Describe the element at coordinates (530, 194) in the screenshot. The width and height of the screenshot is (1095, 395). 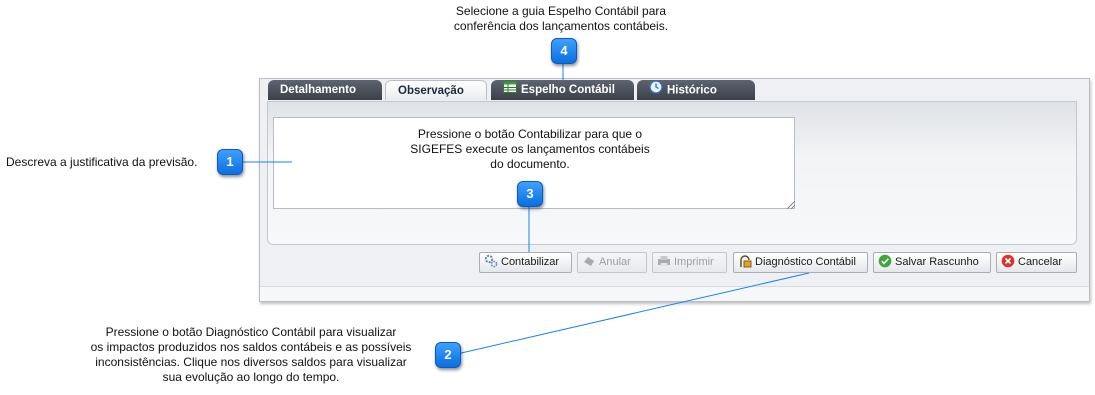
I see `callout-3-badge: 3` at that location.